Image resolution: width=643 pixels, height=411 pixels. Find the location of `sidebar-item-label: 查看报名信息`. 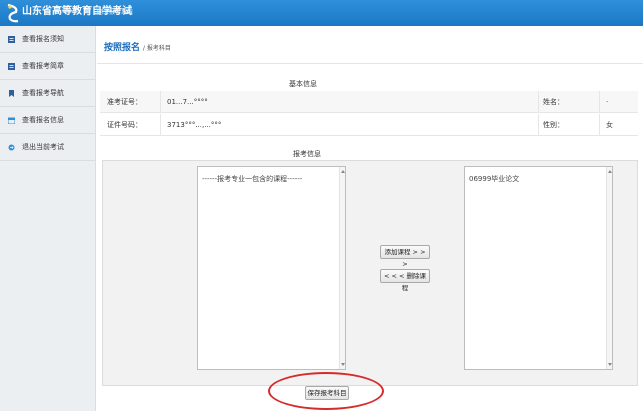

sidebar-item-label: 查看报名信息 is located at coordinates (43, 120).